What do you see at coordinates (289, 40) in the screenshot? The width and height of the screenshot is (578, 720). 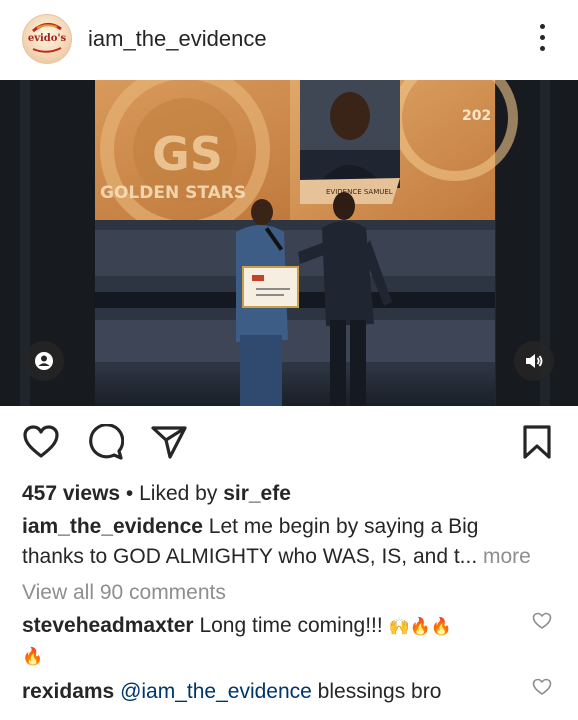 I see `post-header: evido's iam_the_evidence` at bounding box center [289, 40].